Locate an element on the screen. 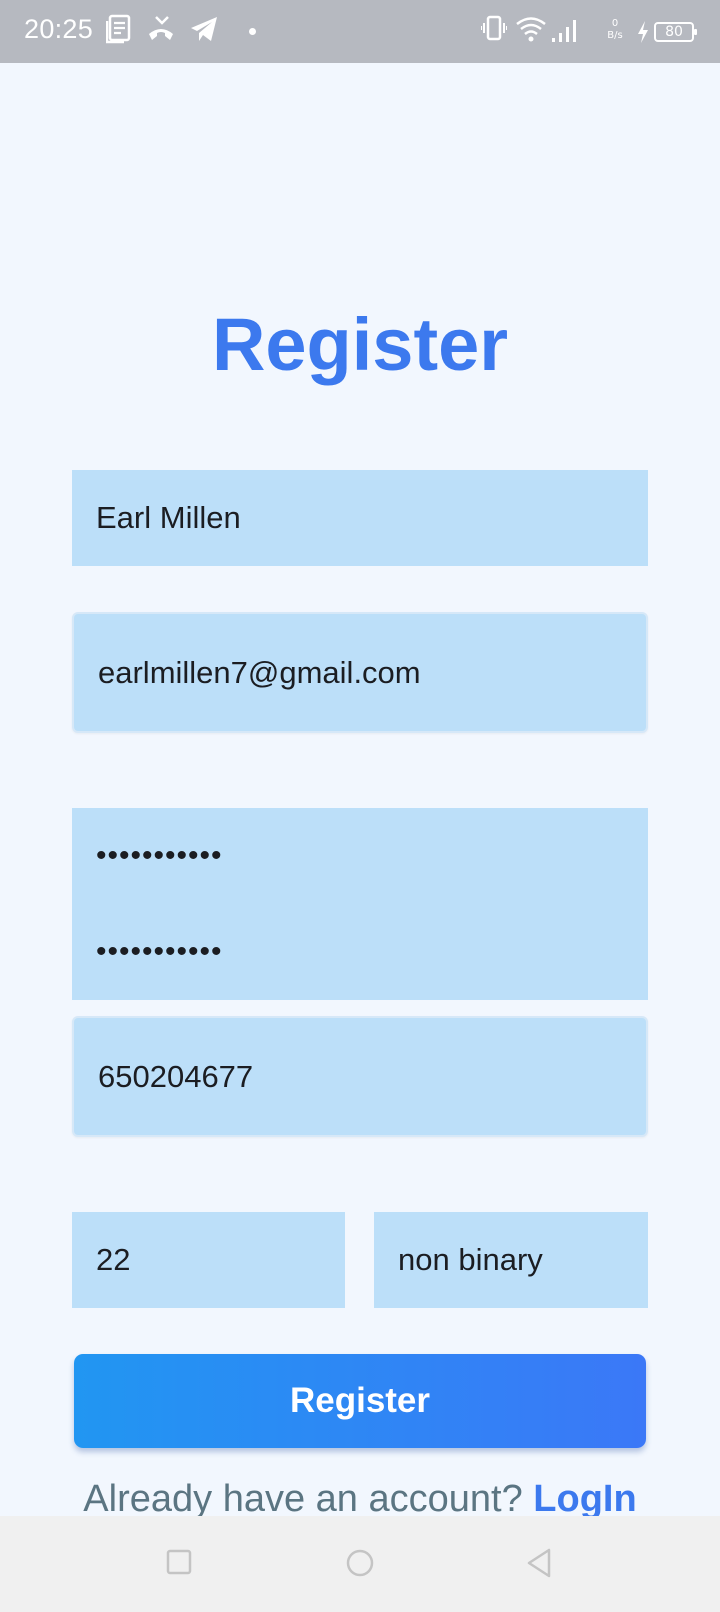 This screenshot has width=720, height=1612. missed-call-icon is located at coordinates (161, 28).